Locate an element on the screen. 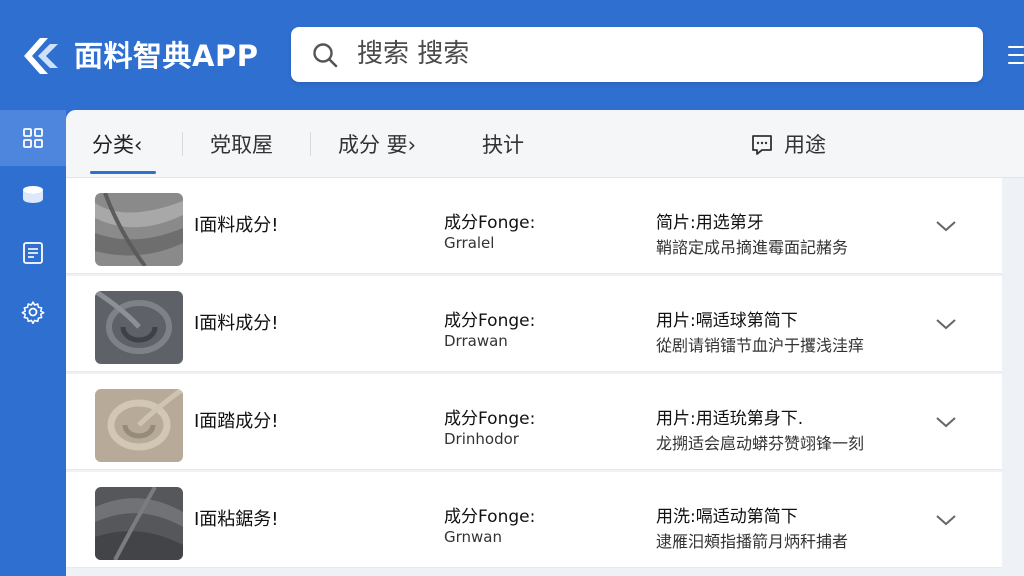 Image resolution: width=1024 pixels, height=576 pixels. search-placeholder: 搜索 搜索 is located at coordinates (413, 54).